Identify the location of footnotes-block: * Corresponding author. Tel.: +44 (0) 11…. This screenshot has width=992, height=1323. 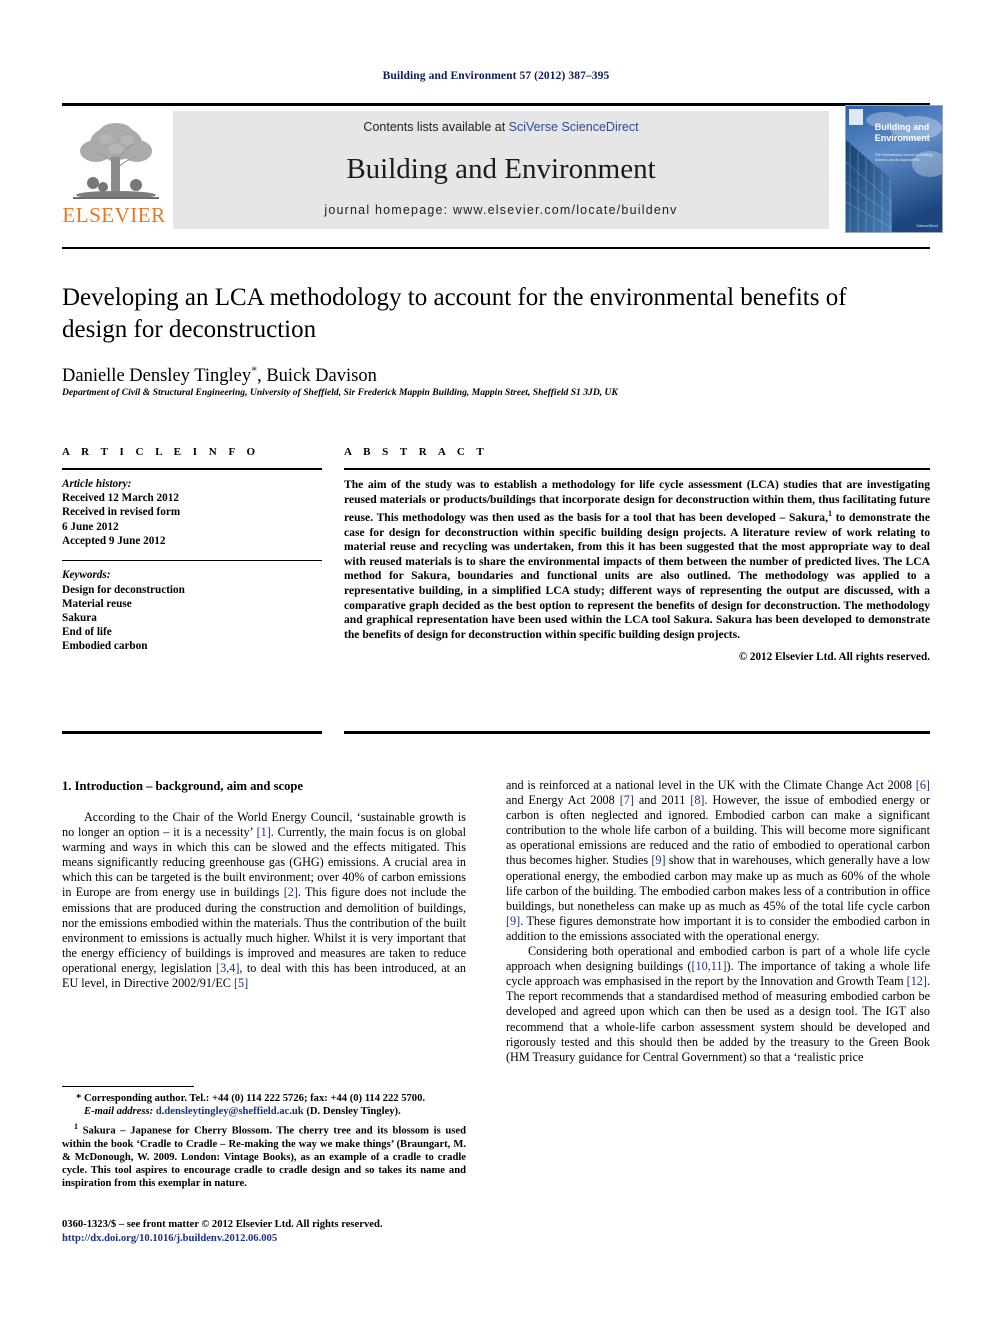
(264, 1138).